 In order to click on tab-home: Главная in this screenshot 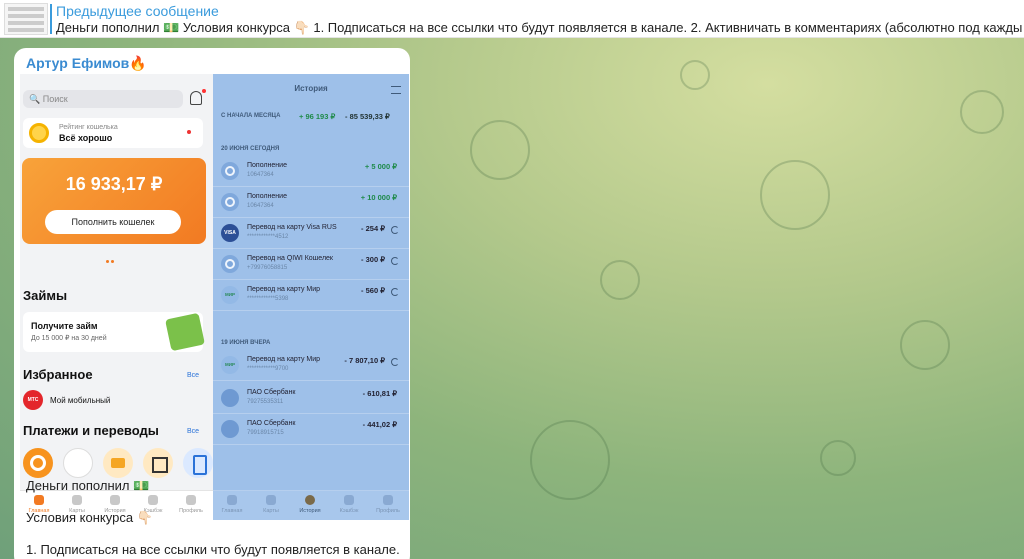, I will do `click(232, 504)`.